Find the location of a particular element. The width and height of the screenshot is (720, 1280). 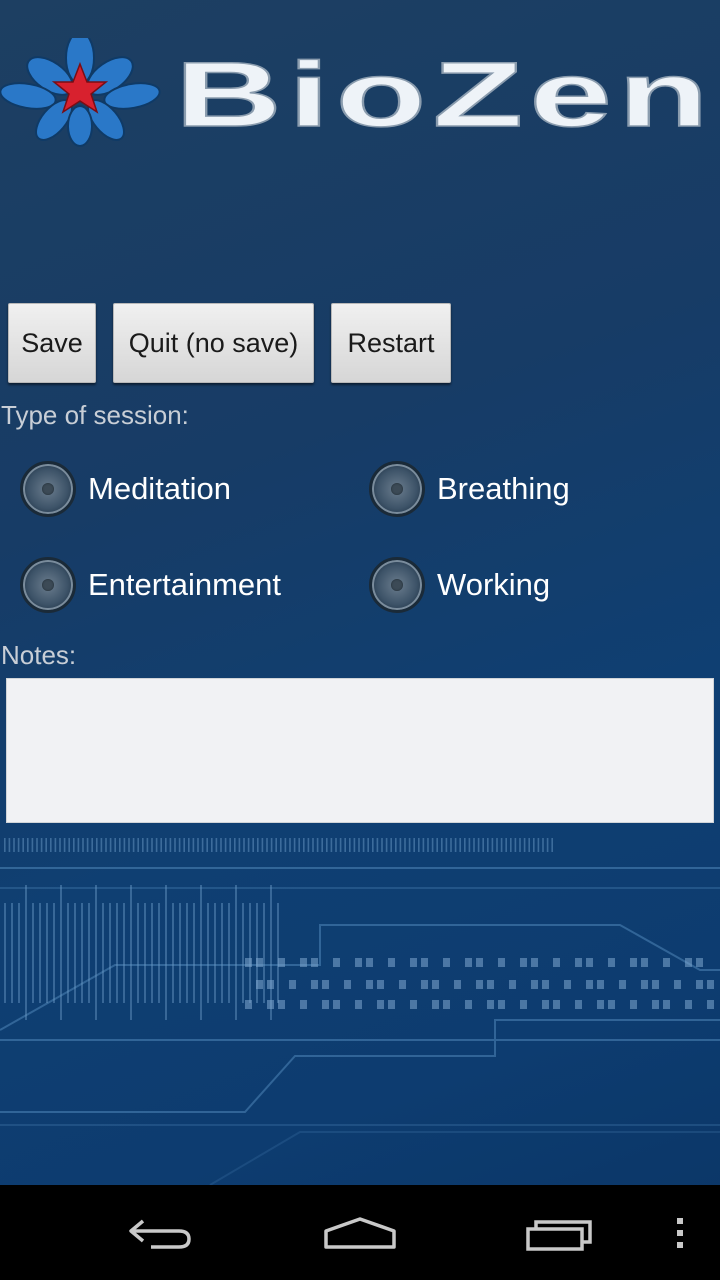

restart-button: Restart is located at coordinates (391, 343).